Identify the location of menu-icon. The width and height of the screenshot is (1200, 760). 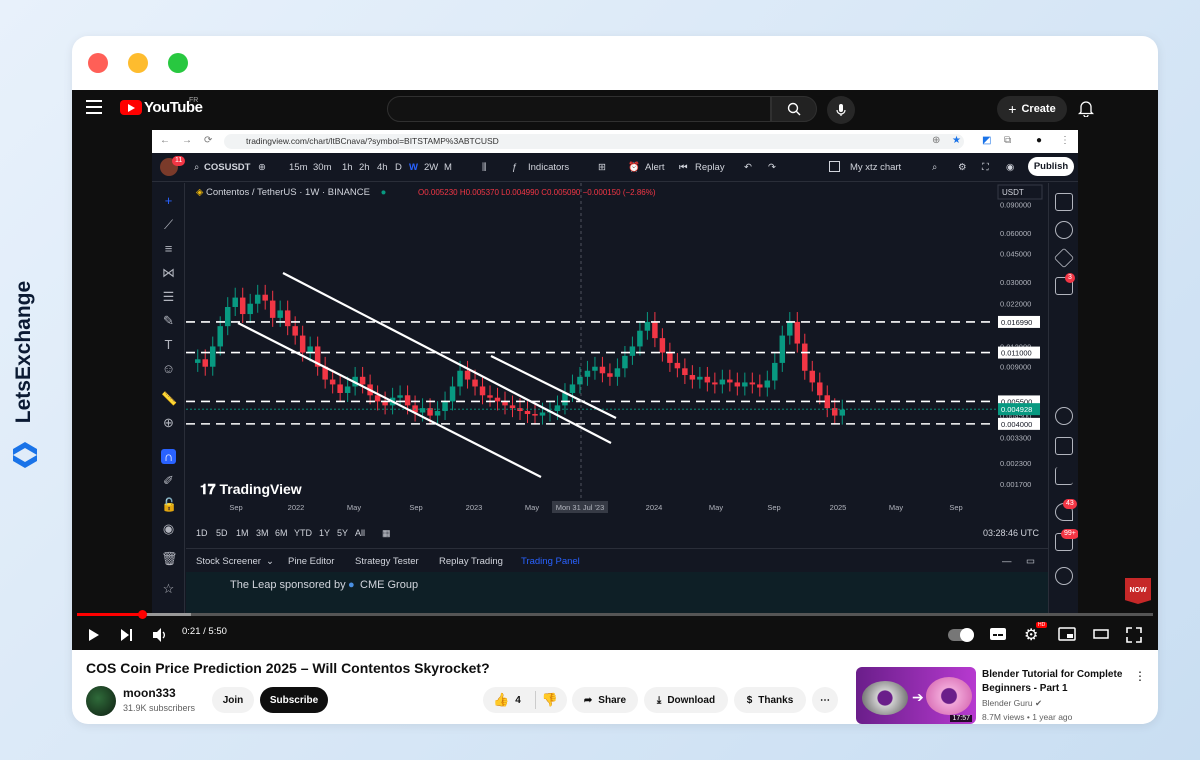
(94, 107).